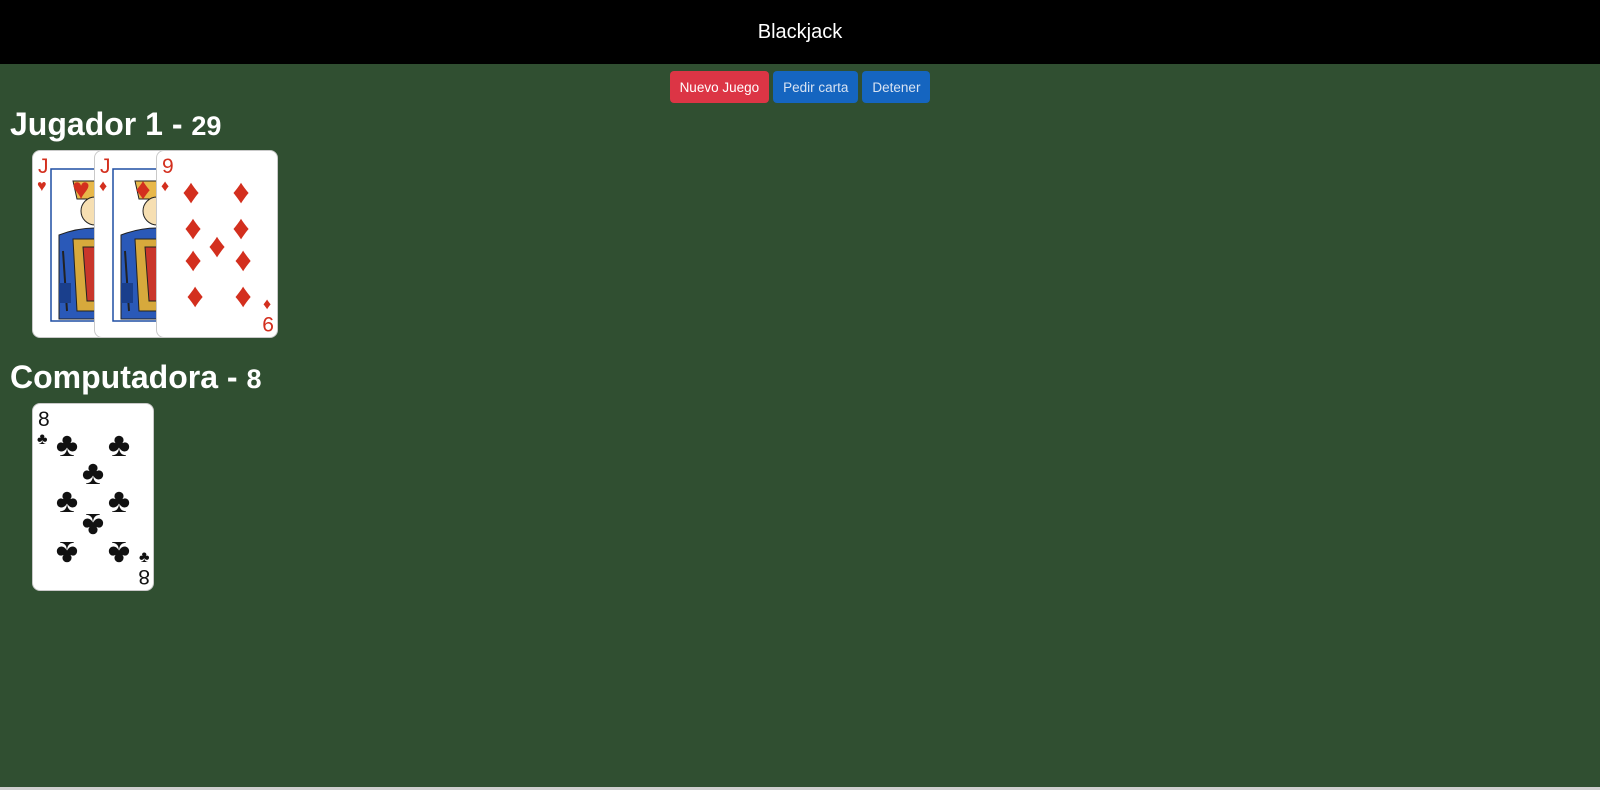  I want to click on game-controls: Nuevo Juego Pedir carta Detener, so click(800, 87).